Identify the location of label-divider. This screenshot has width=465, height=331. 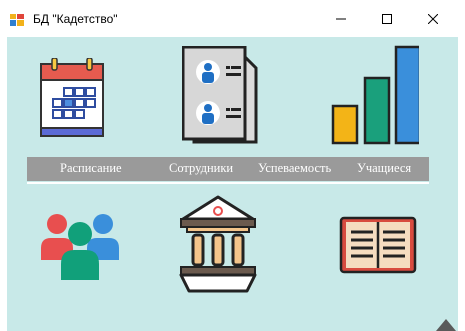
(228, 183).